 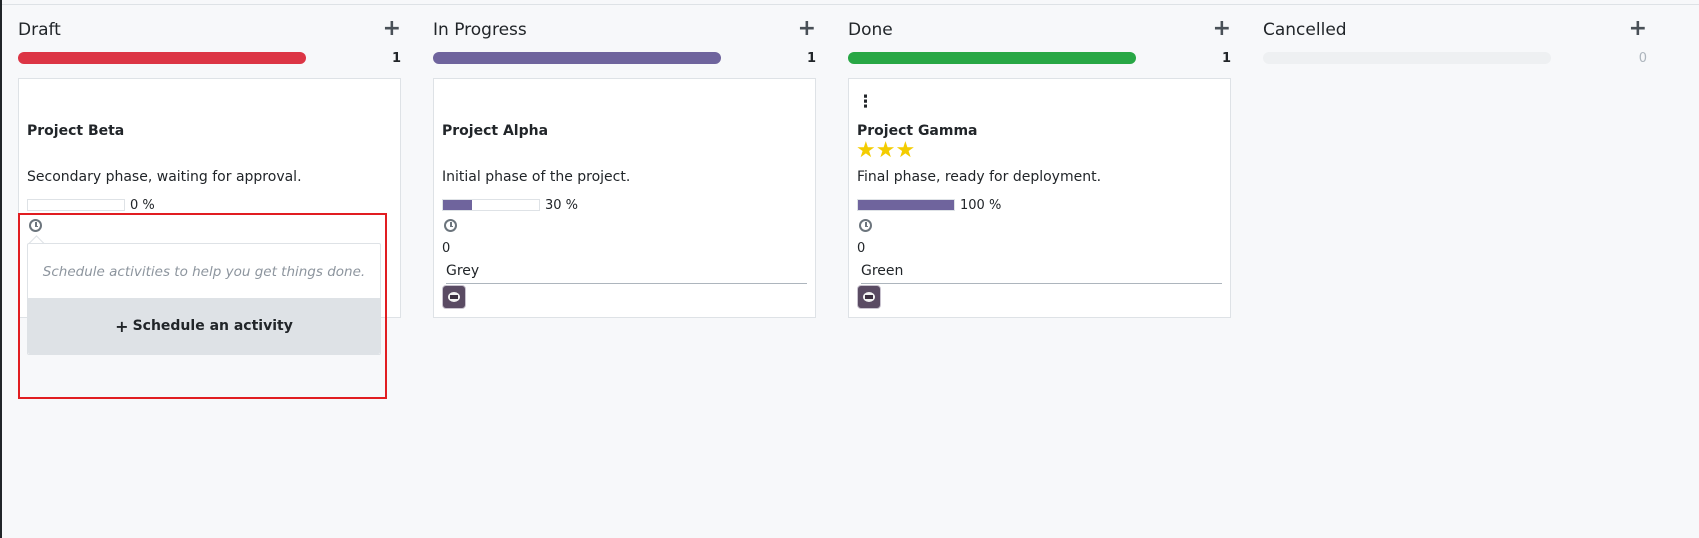 I want to click on card-progress: 30 %, so click(x=510, y=205).